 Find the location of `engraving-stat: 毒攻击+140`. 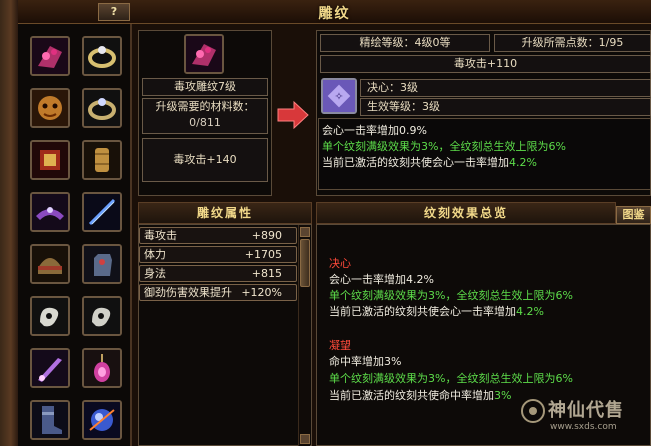

engraving-stat: 毒攻击+140 is located at coordinates (205, 159).